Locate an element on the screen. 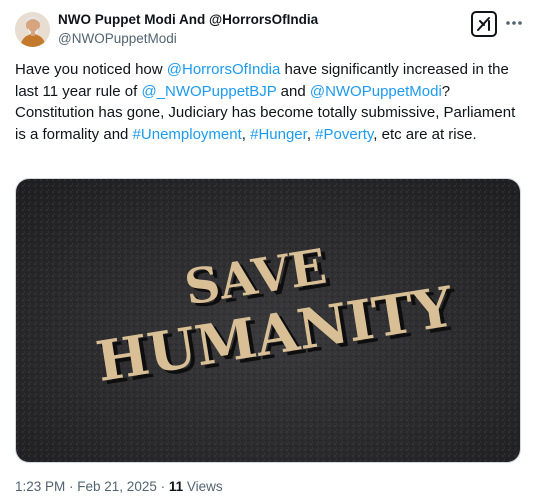 Image resolution: width=535 pixels, height=500 pixels. tweet-date: Feb 21, 2025 is located at coordinates (117, 486).